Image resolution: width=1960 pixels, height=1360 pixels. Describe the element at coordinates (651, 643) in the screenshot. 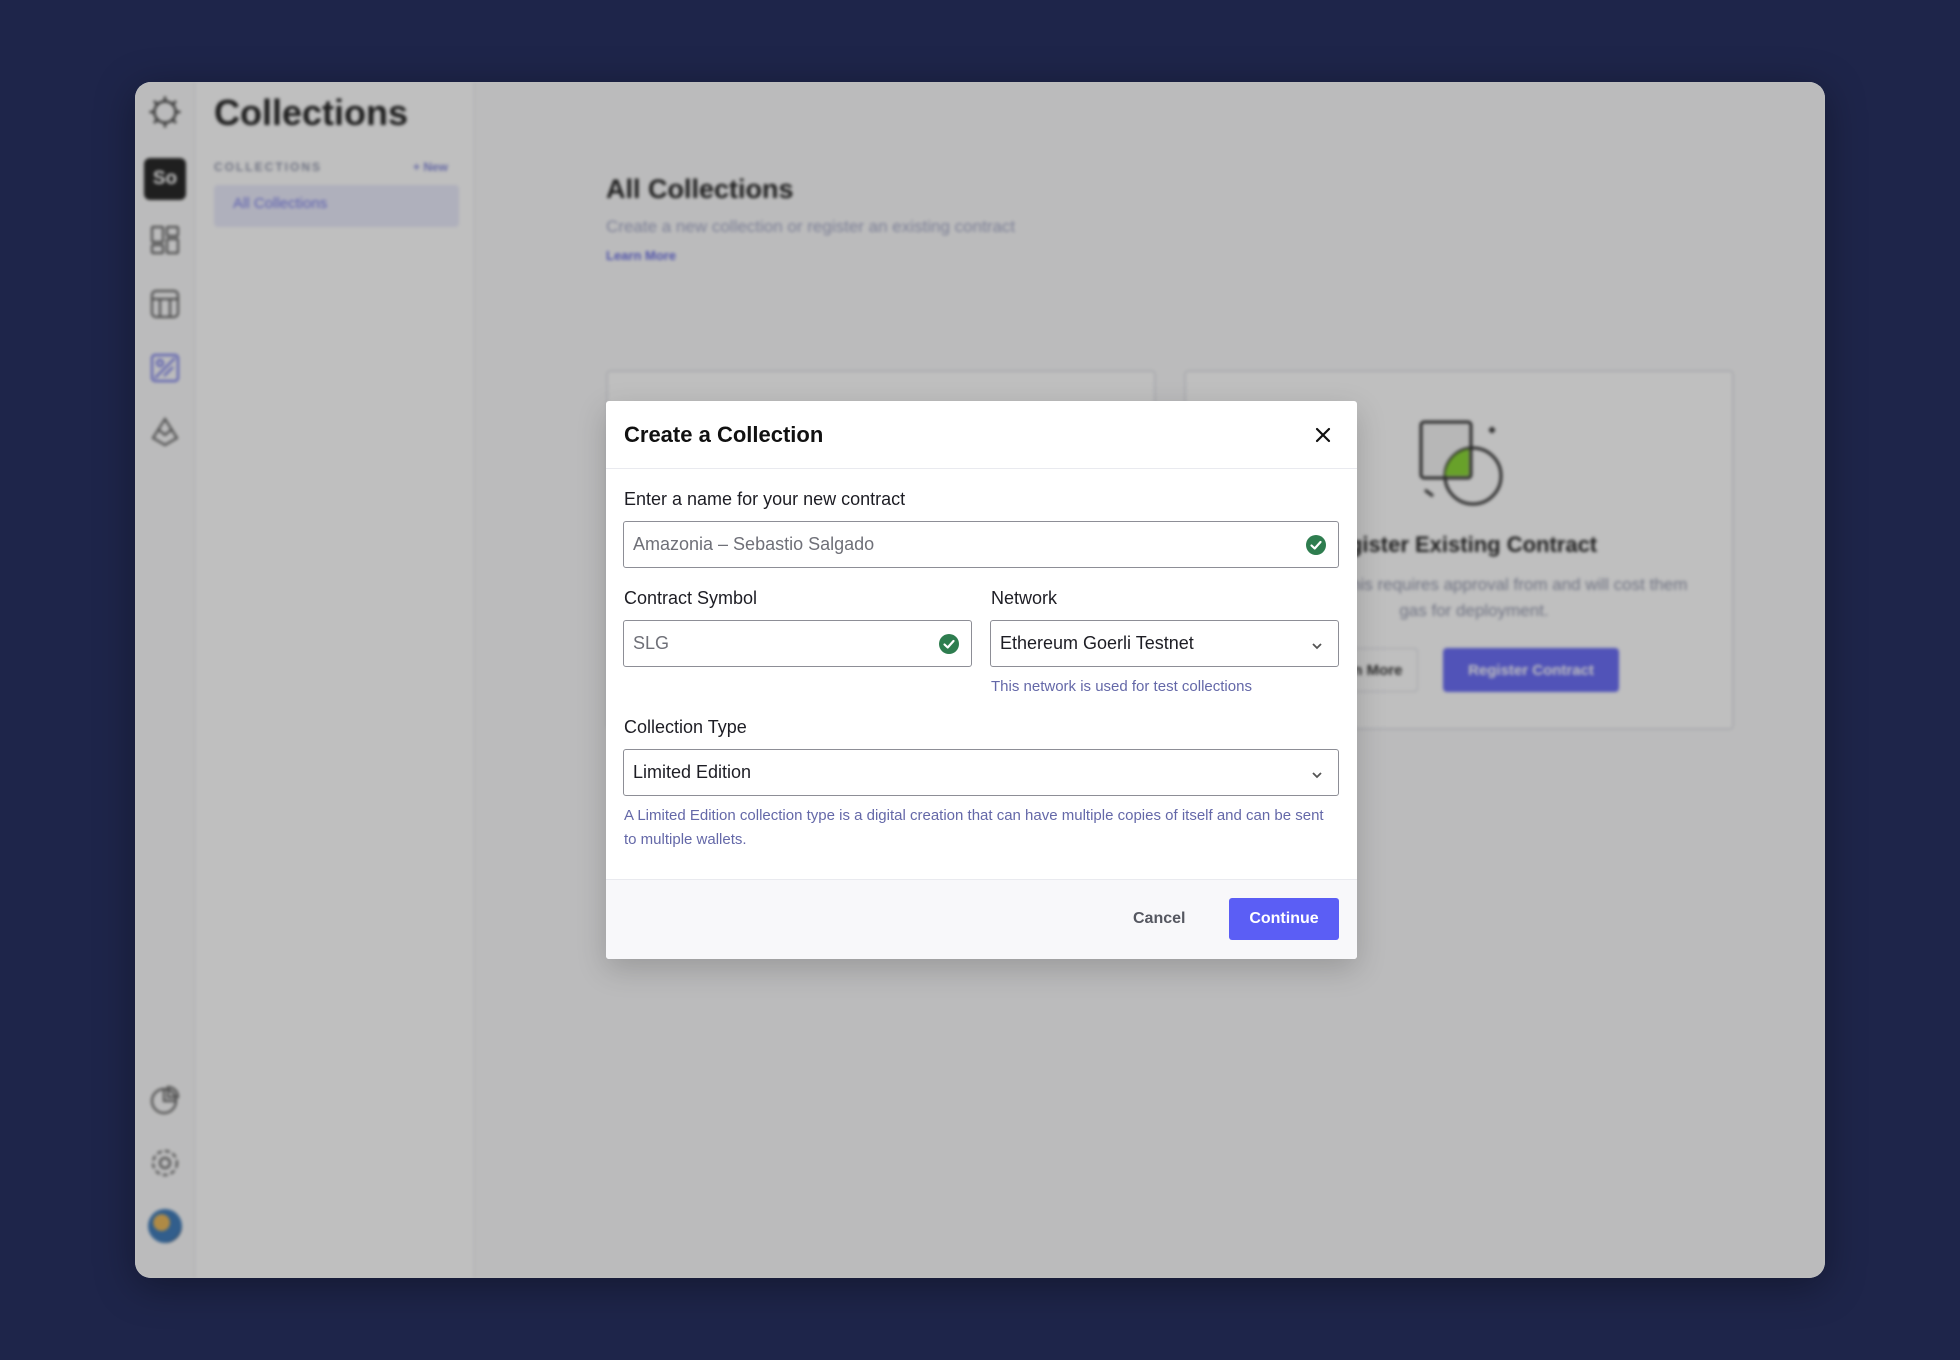

I see `contract-symbol-value: SLG` at that location.